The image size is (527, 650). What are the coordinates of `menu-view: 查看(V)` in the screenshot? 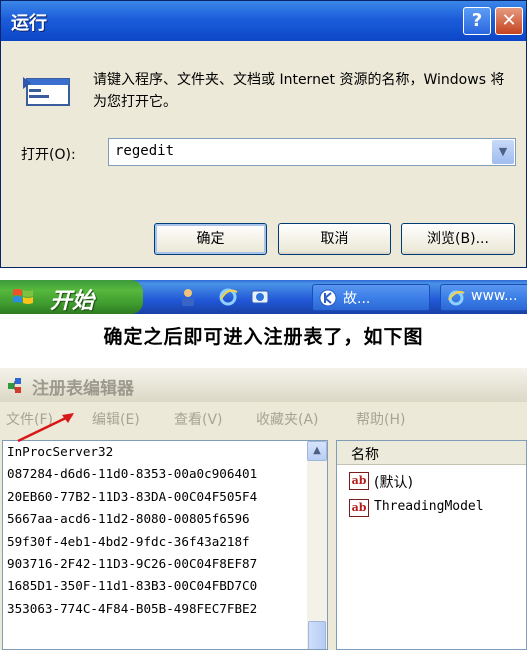 It's located at (198, 419).